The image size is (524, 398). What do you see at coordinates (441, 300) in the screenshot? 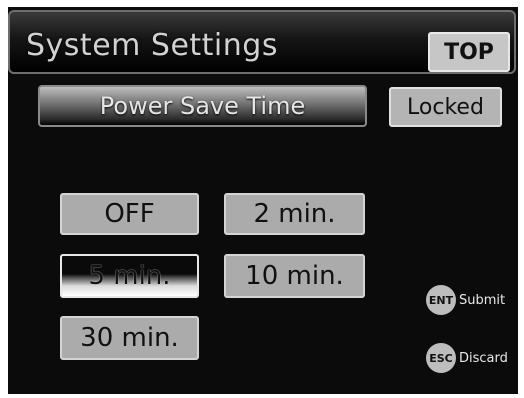
I see `ent-key-icon: ENT` at bounding box center [441, 300].